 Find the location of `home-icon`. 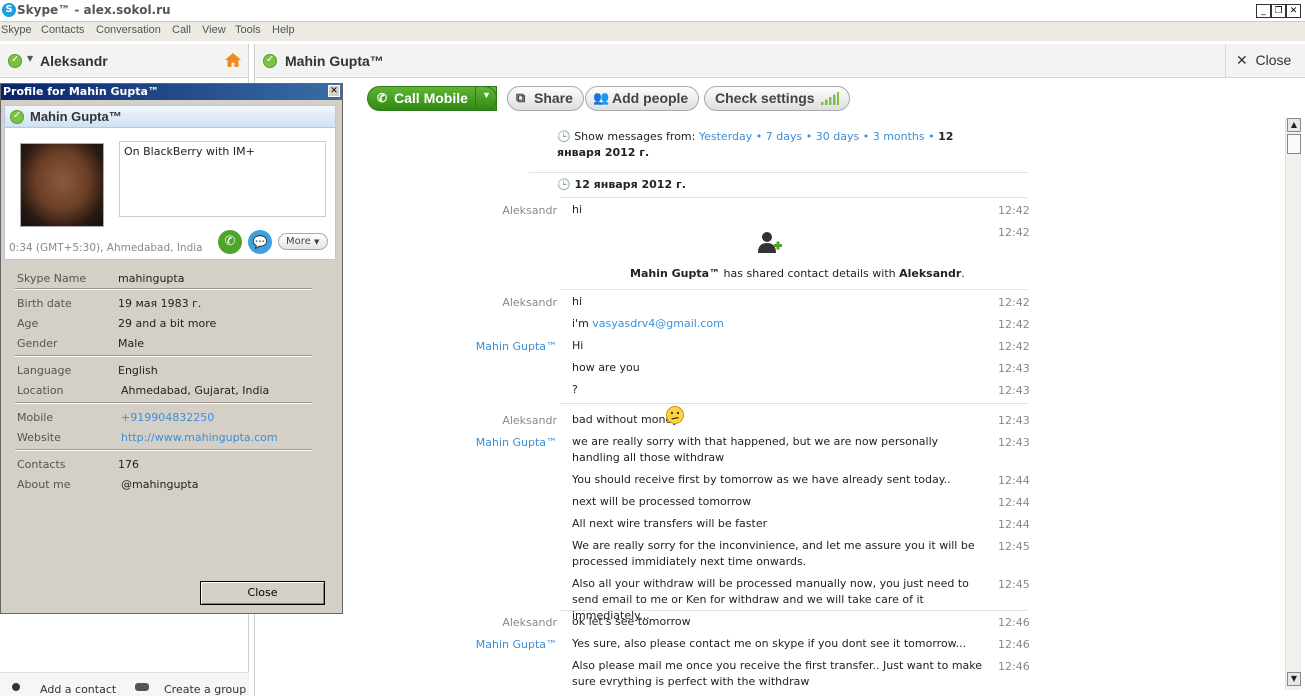

home-icon is located at coordinates (233, 60).